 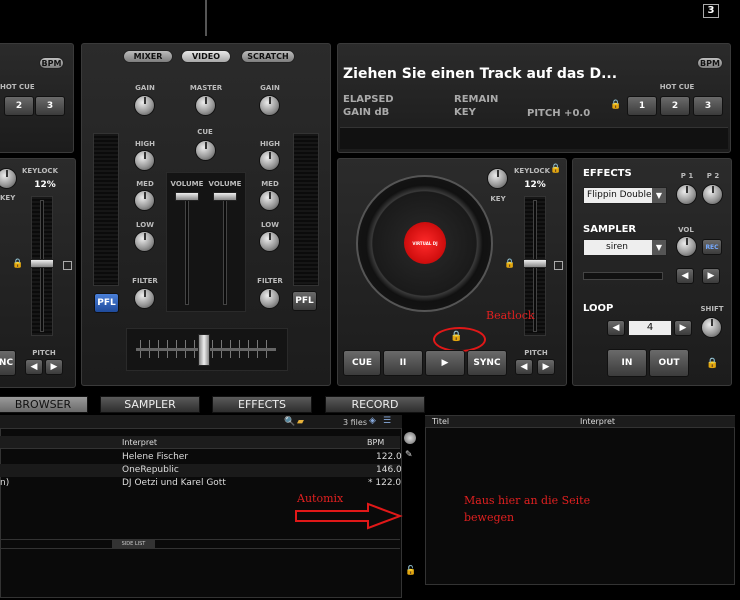 What do you see at coordinates (54, 367) in the screenshot?
I see `left-pitch-up: ▶` at bounding box center [54, 367].